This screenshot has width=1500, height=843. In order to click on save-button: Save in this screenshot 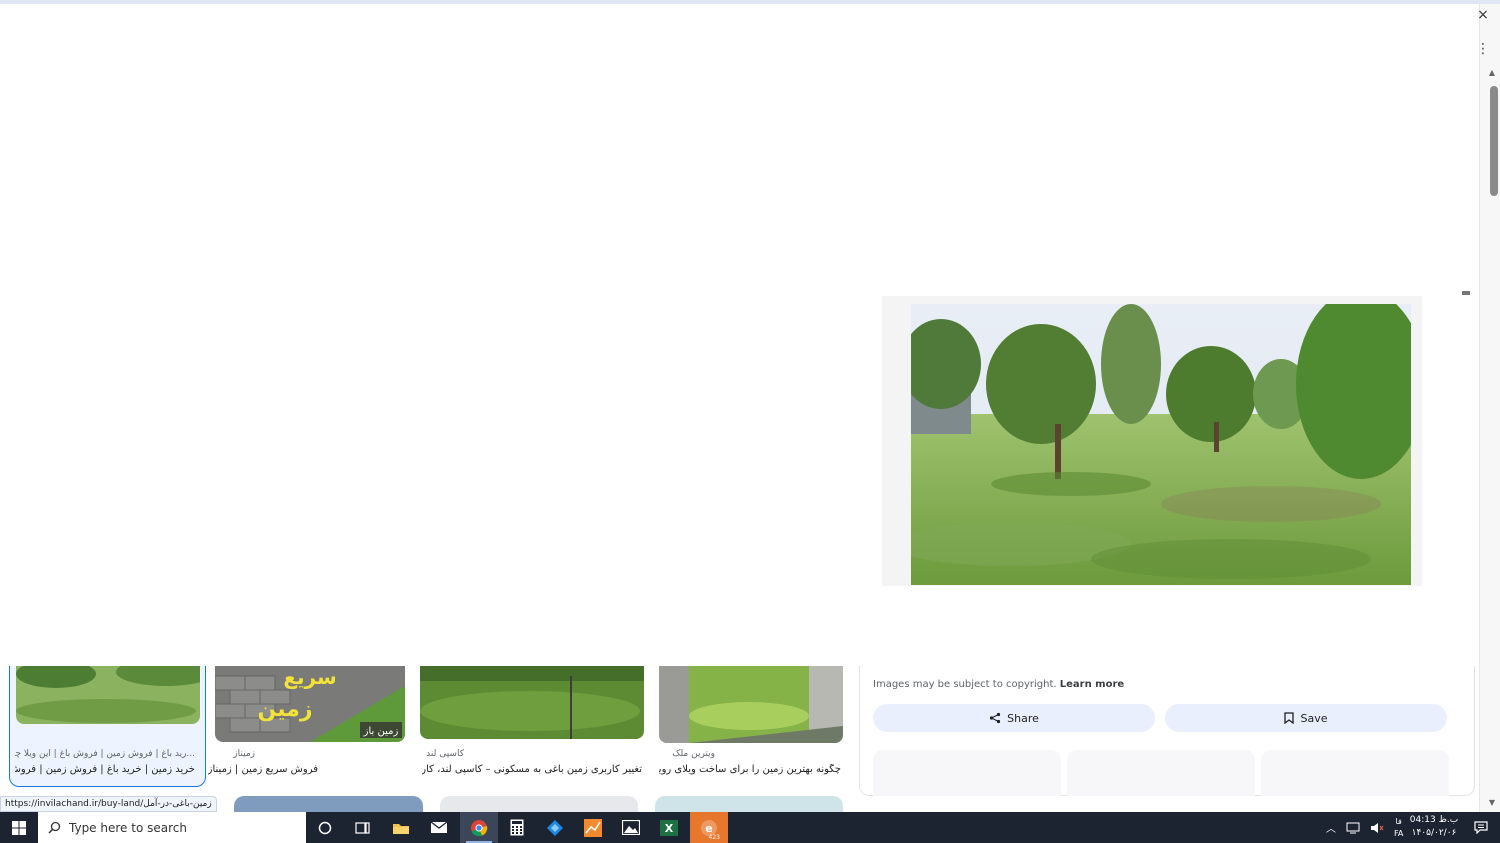, I will do `click(1306, 718)`.